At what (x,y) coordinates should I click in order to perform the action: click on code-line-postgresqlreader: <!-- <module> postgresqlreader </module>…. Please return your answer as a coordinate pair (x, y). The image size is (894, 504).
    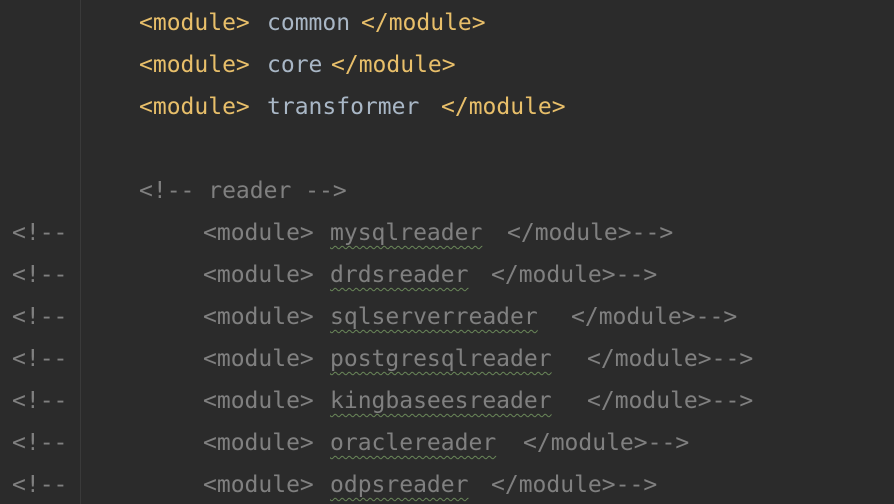
    Looking at the image, I should click on (447, 359).